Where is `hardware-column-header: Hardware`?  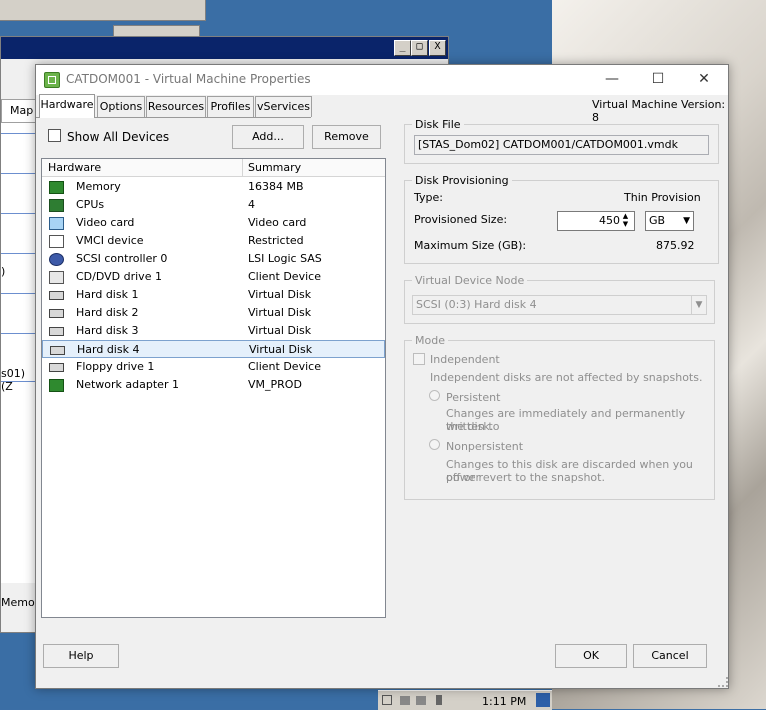
hardware-column-header: Hardware is located at coordinates (74, 167).